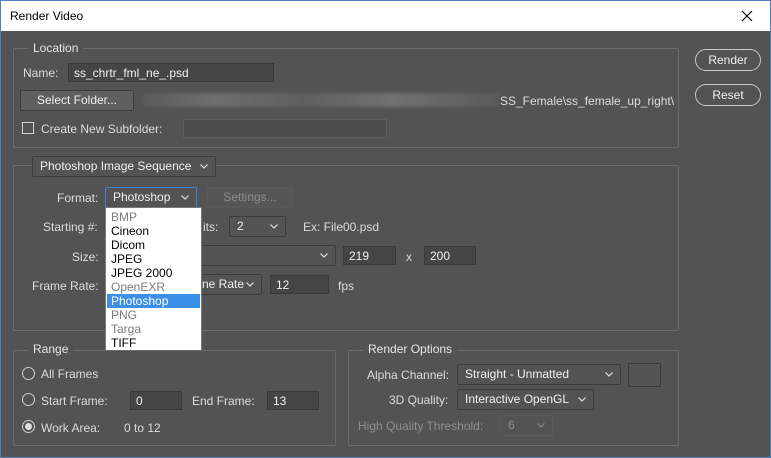 The image size is (771, 458). What do you see at coordinates (341, 227) in the screenshot?
I see `example-filename: Ex: File00.psd` at bounding box center [341, 227].